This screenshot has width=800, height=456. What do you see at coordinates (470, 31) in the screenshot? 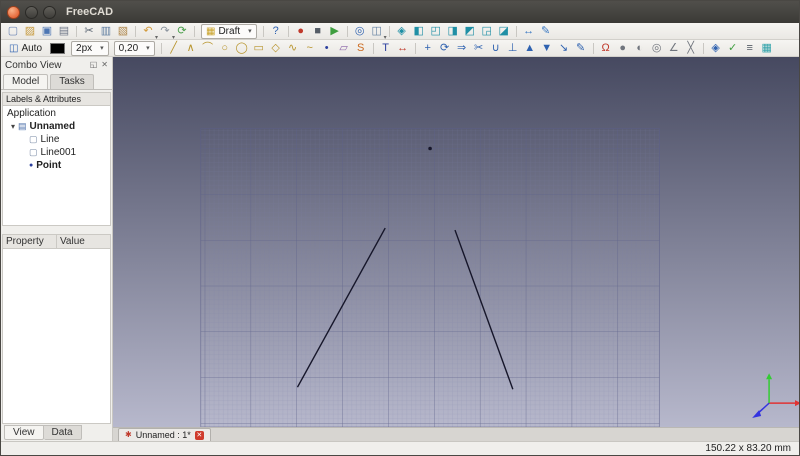
I see `view-rear-icon: ◩` at bounding box center [470, 31].